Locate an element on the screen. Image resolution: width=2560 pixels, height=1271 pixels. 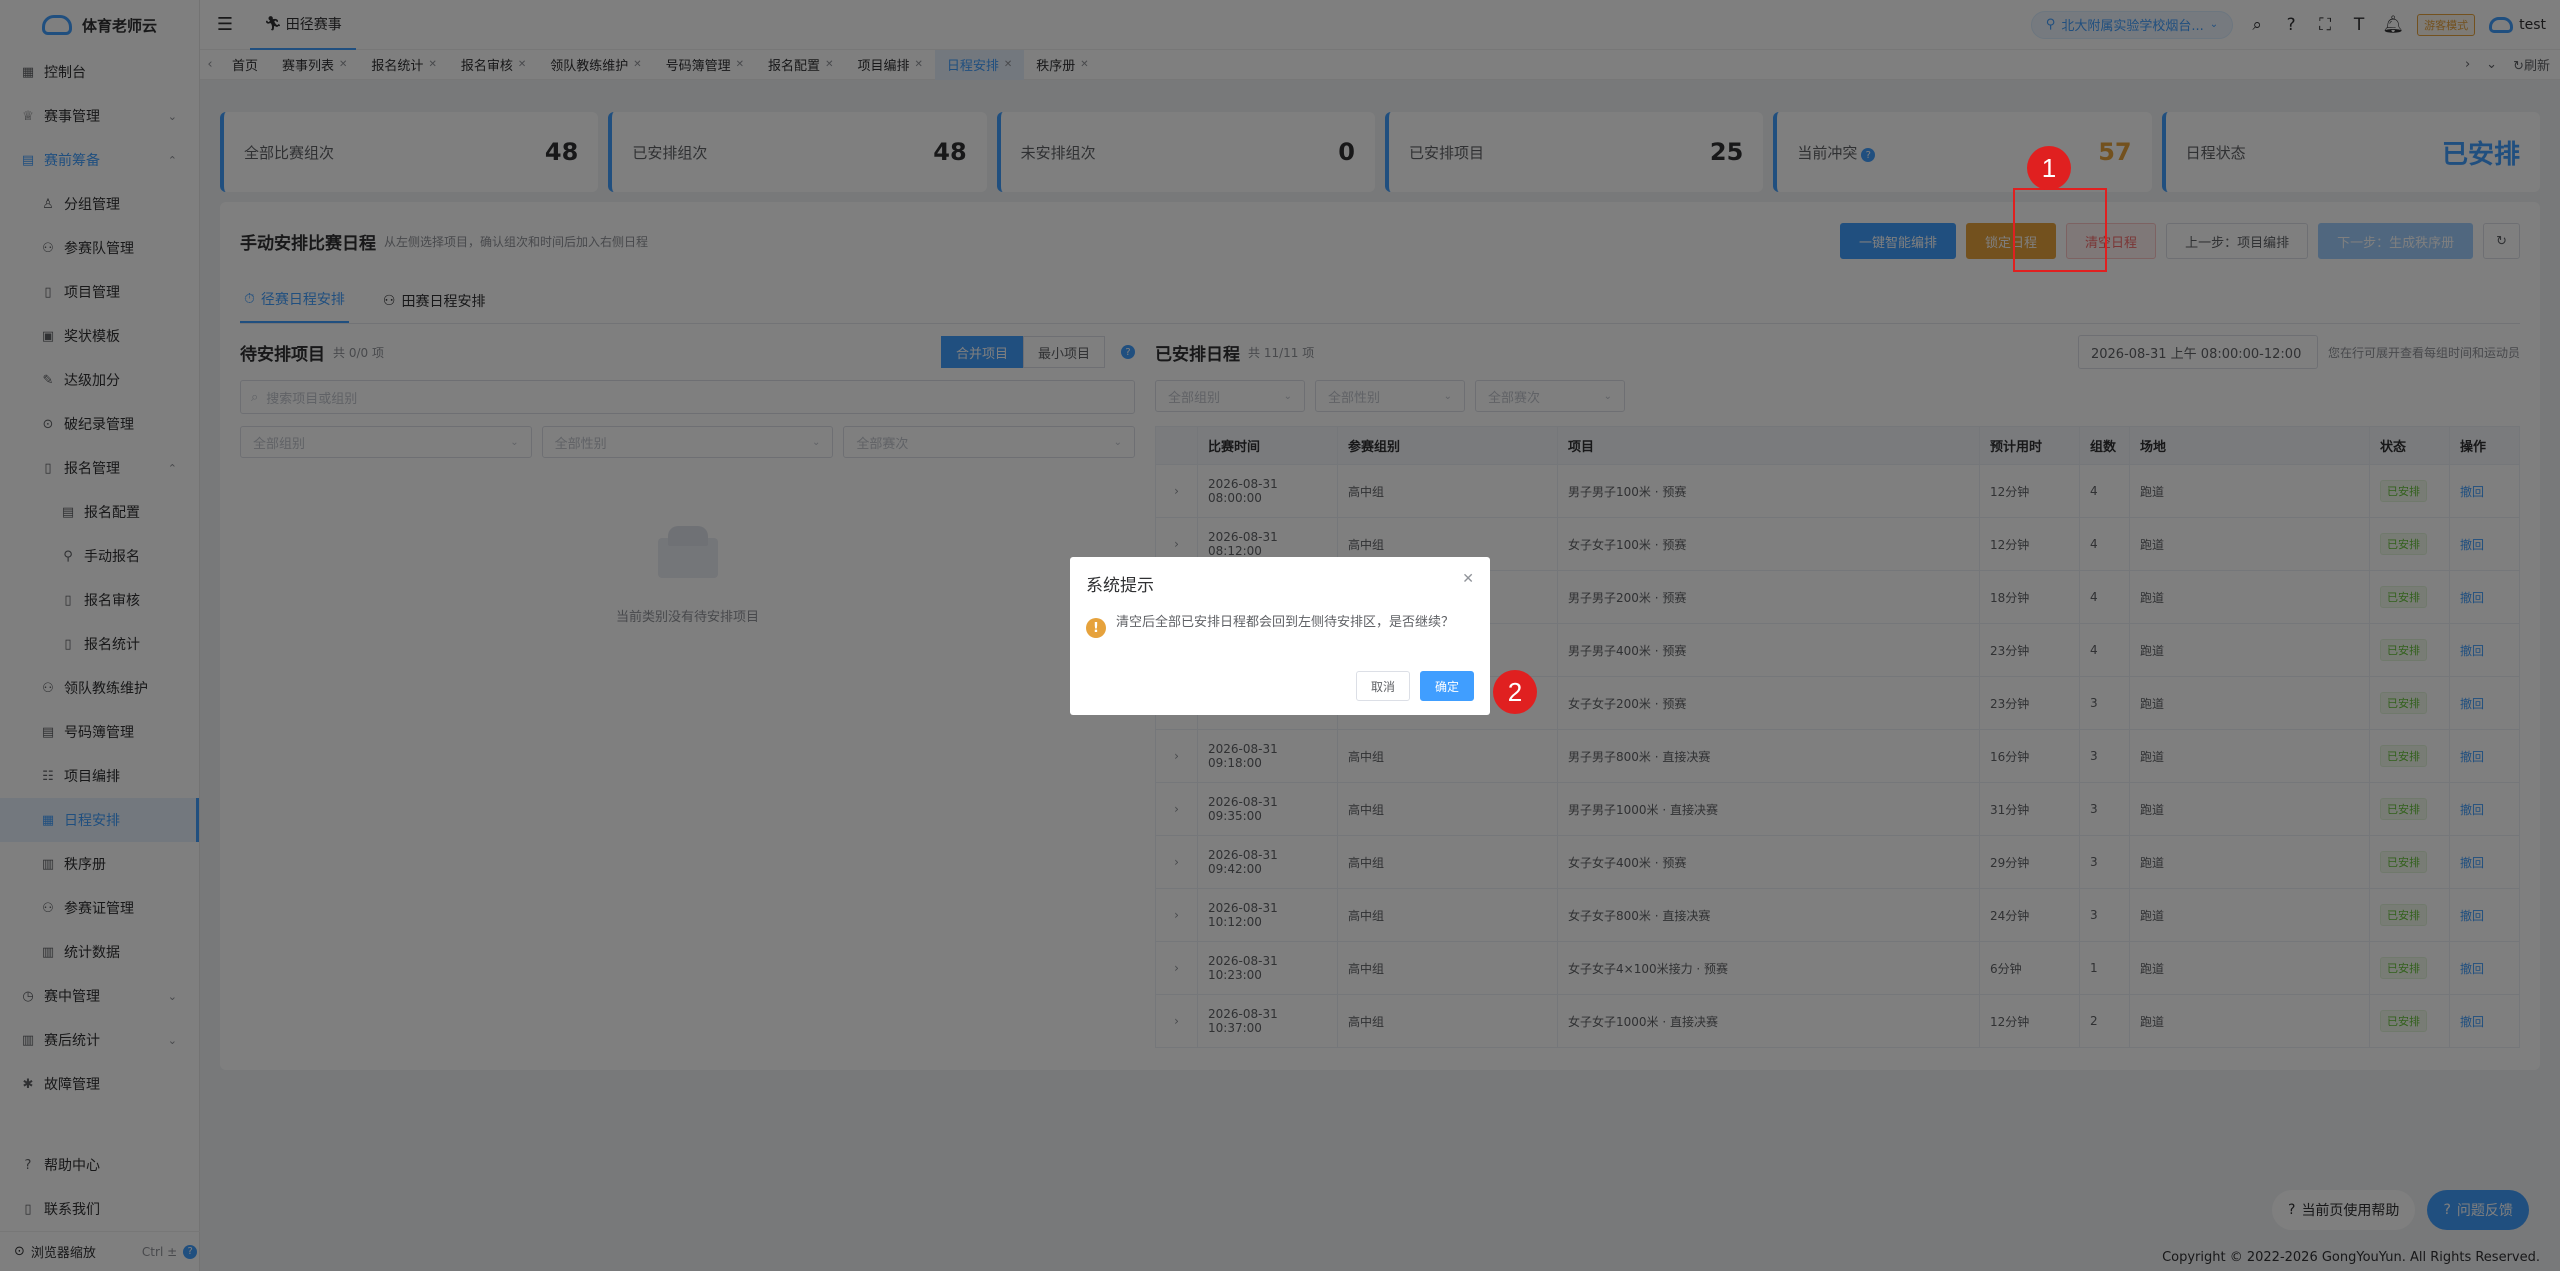
step-marker-1: 1 is located at coordinates (2049, 168).